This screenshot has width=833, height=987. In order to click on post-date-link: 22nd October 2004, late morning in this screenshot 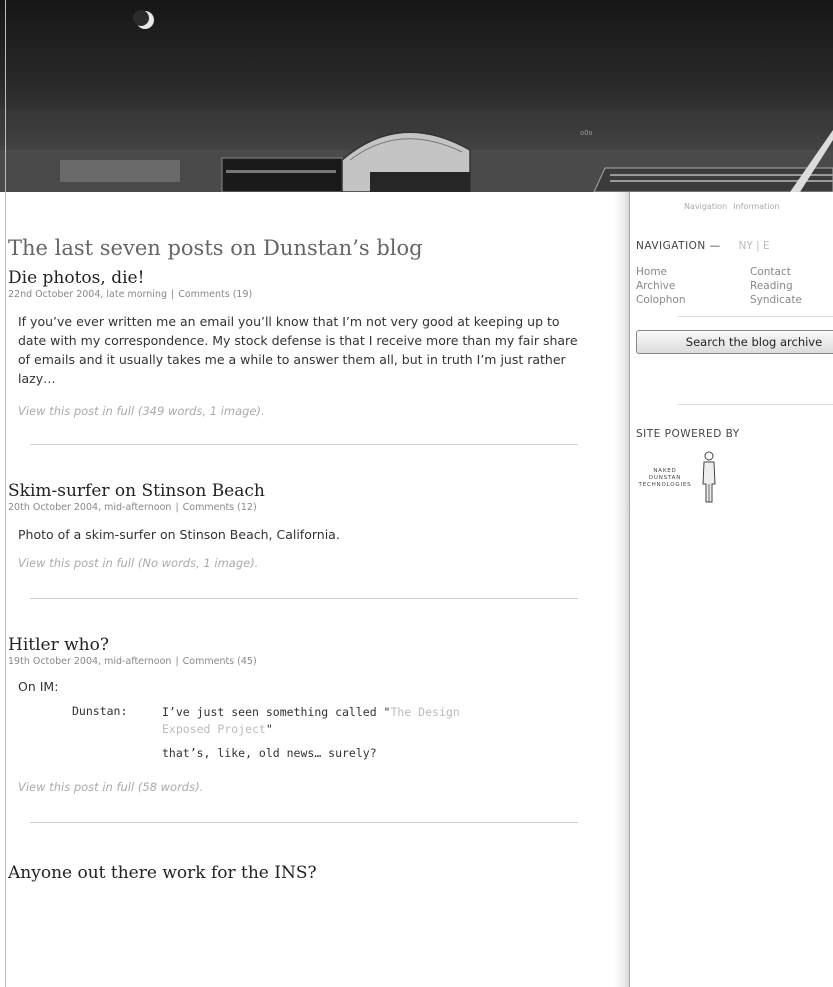, I will do `click(87, 294)`.